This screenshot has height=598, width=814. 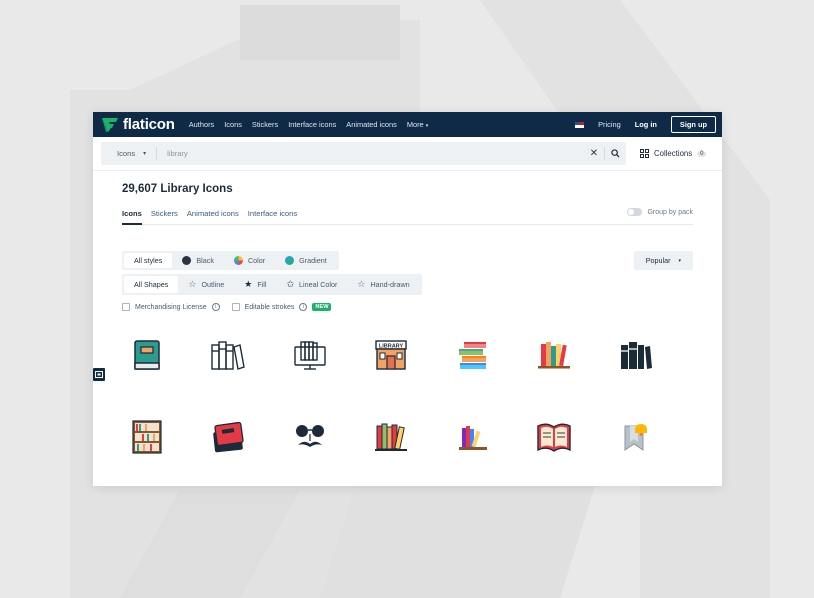 What do you see at coordinates (646, 124) in the screenshot?
I see `login-link: Log in` at bounding box center [646, 124].